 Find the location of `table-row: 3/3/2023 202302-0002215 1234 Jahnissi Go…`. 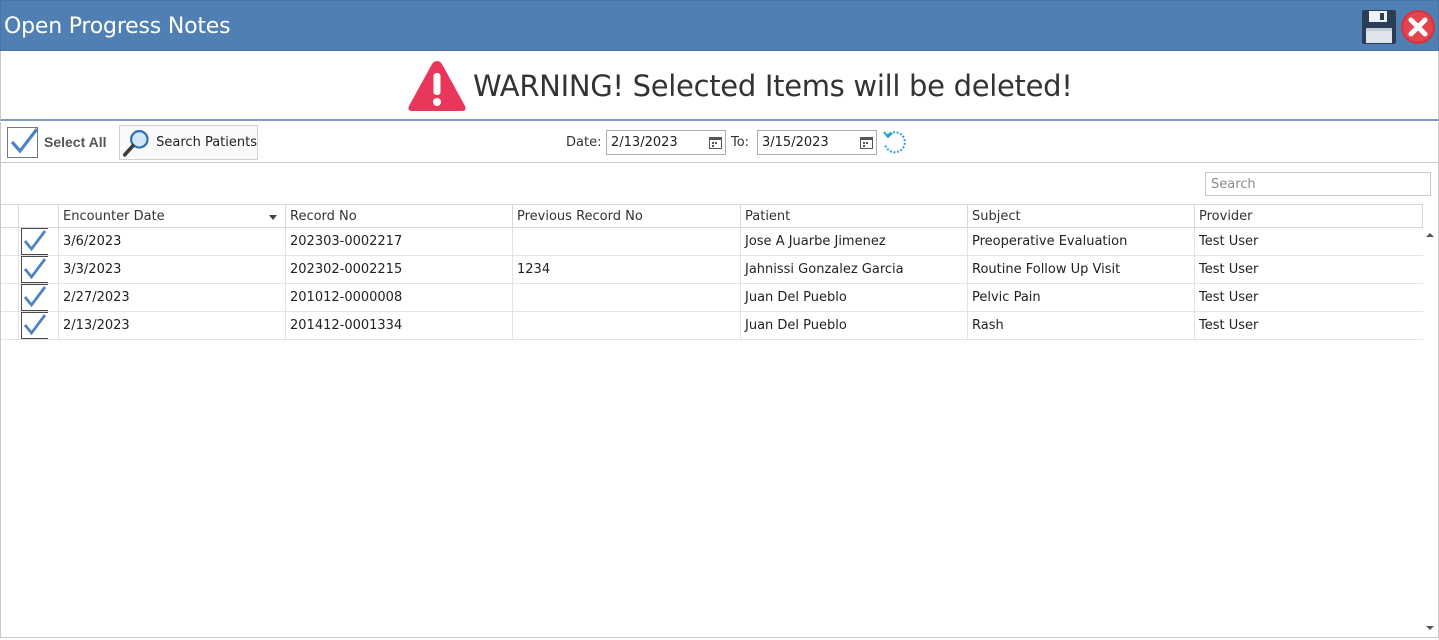

table-row: 3/3/2023 202302-0002215 1234 Jahnissi Go… is located at coordinates (712, 270).